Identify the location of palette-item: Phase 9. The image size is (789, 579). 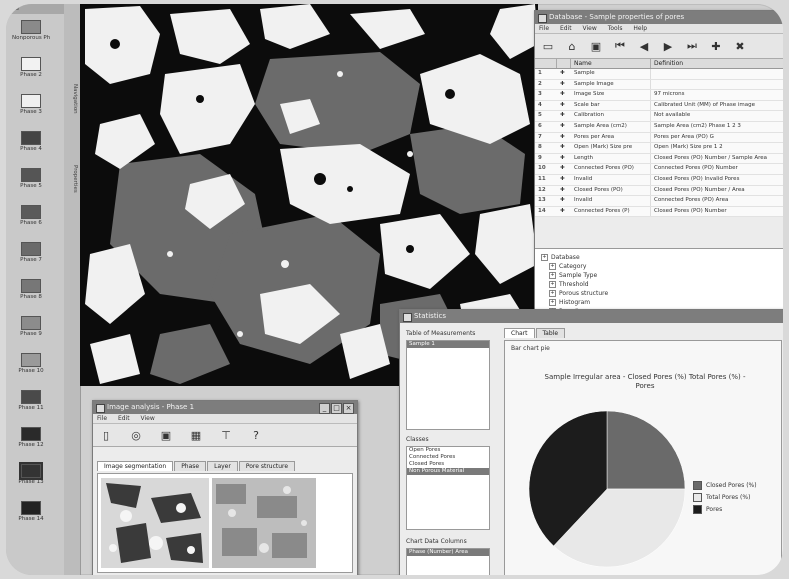
(31, 327).